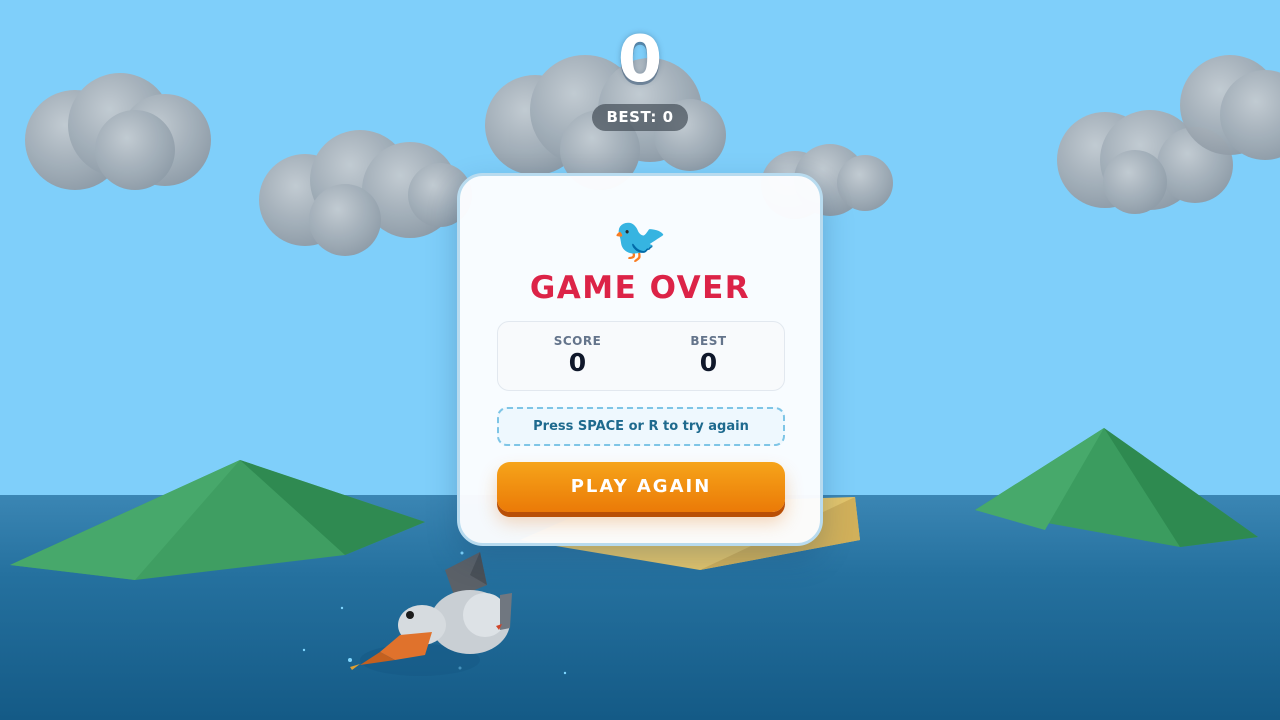  Describe the element at coordinates (640, 240) in the screenshot. I see `bird-icon: 🐦` at that location.